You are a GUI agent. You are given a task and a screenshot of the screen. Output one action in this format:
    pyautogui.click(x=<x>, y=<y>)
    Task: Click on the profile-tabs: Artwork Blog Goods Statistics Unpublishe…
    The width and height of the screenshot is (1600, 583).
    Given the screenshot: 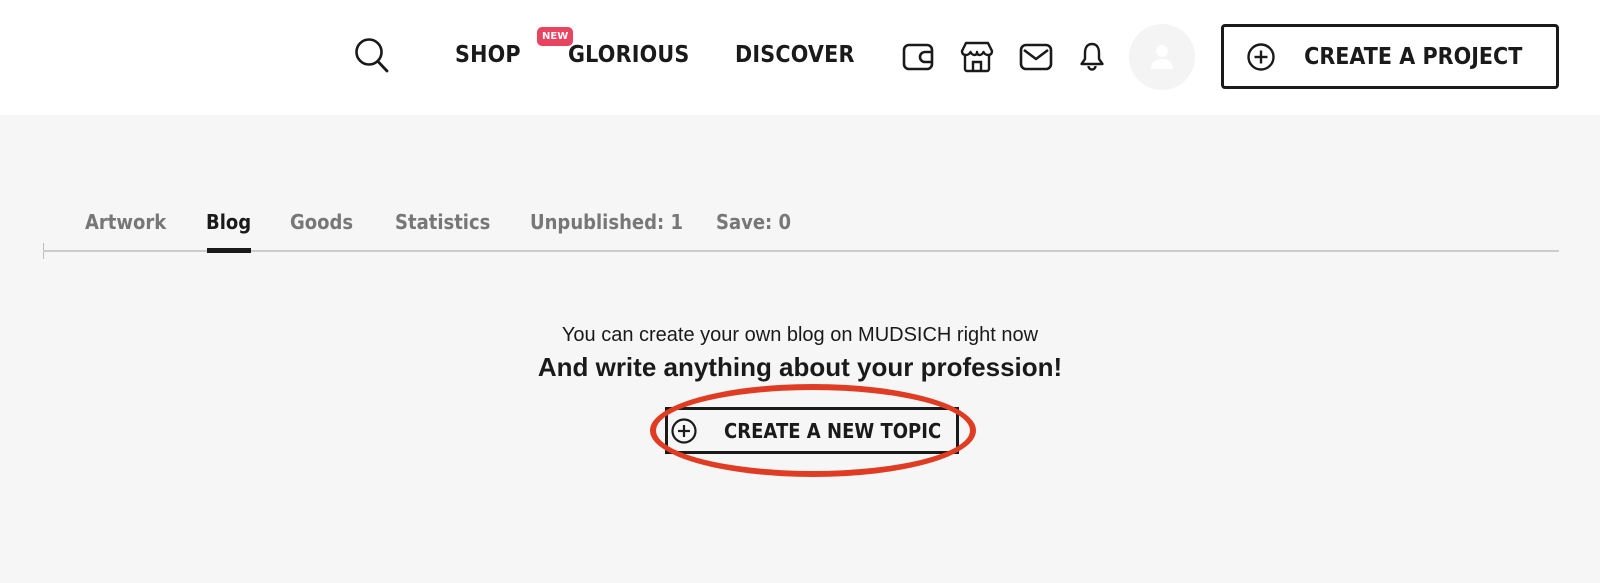 What is the action you would take?
    pyautogui.click(x=801, y=229)
    